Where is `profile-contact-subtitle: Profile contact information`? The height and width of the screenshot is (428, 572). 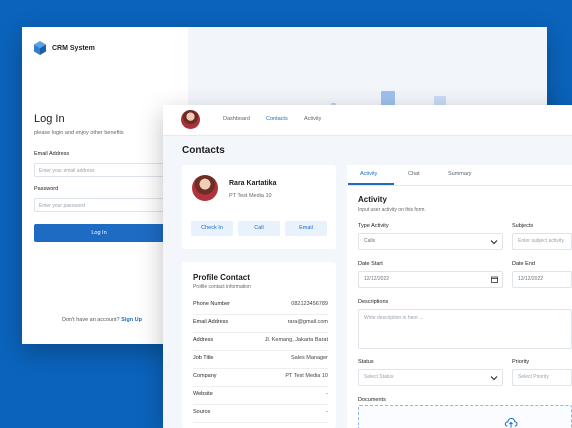 profile-contact-subtitle: Profile contact information is located at coordinates (222, 287).